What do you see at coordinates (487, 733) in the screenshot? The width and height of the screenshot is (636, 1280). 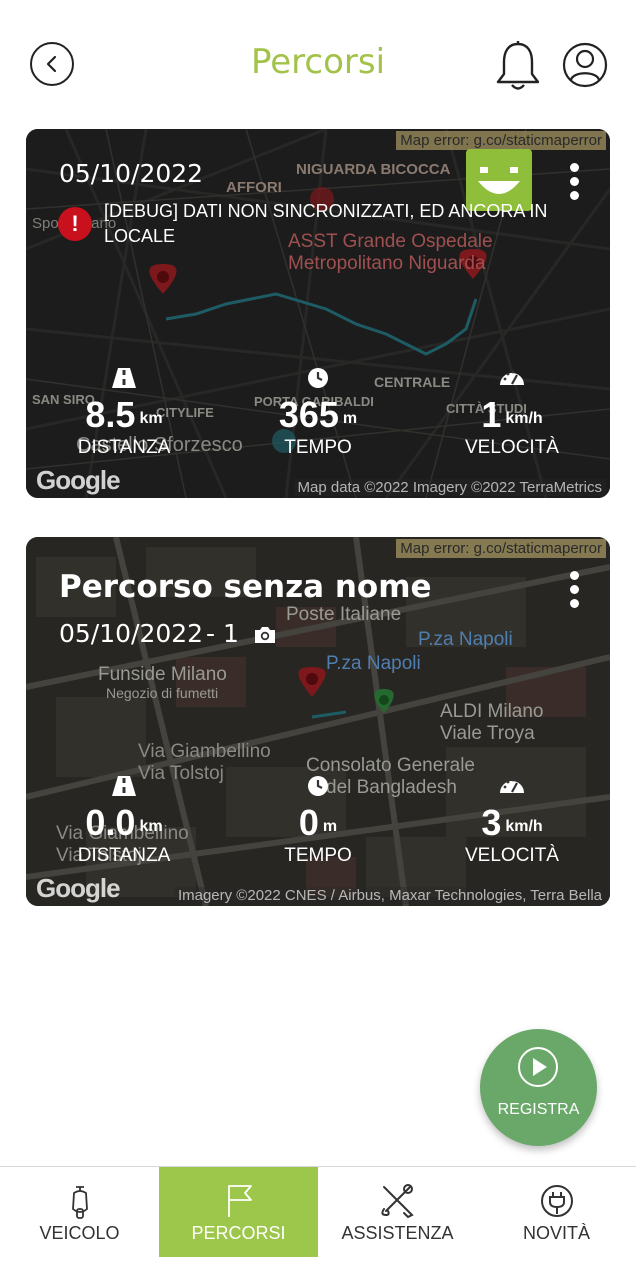 I see `map-label: Viale Troya` at bounding box center [487, 733].